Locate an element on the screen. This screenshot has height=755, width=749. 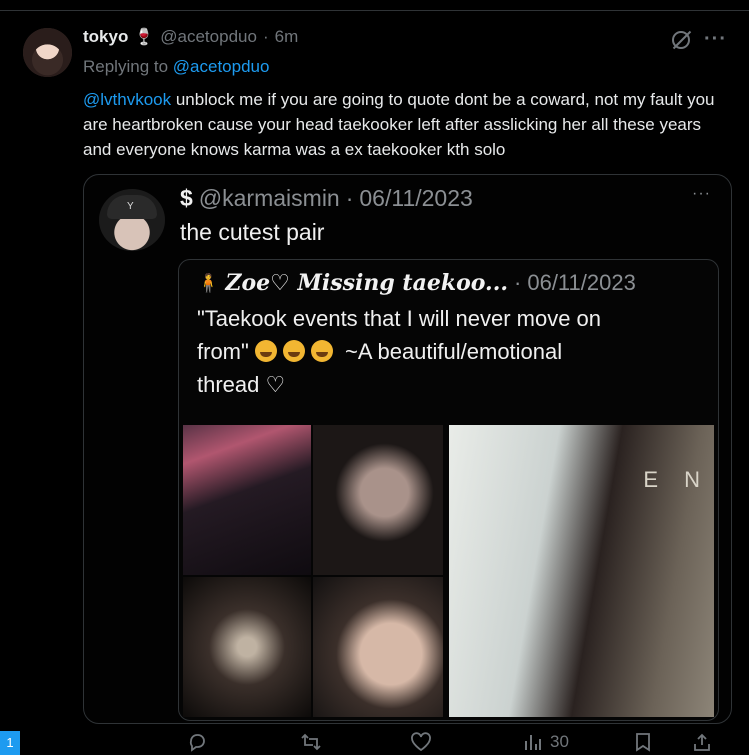
inner-text-line2-pre: from" is located at coordinates (223, 351).